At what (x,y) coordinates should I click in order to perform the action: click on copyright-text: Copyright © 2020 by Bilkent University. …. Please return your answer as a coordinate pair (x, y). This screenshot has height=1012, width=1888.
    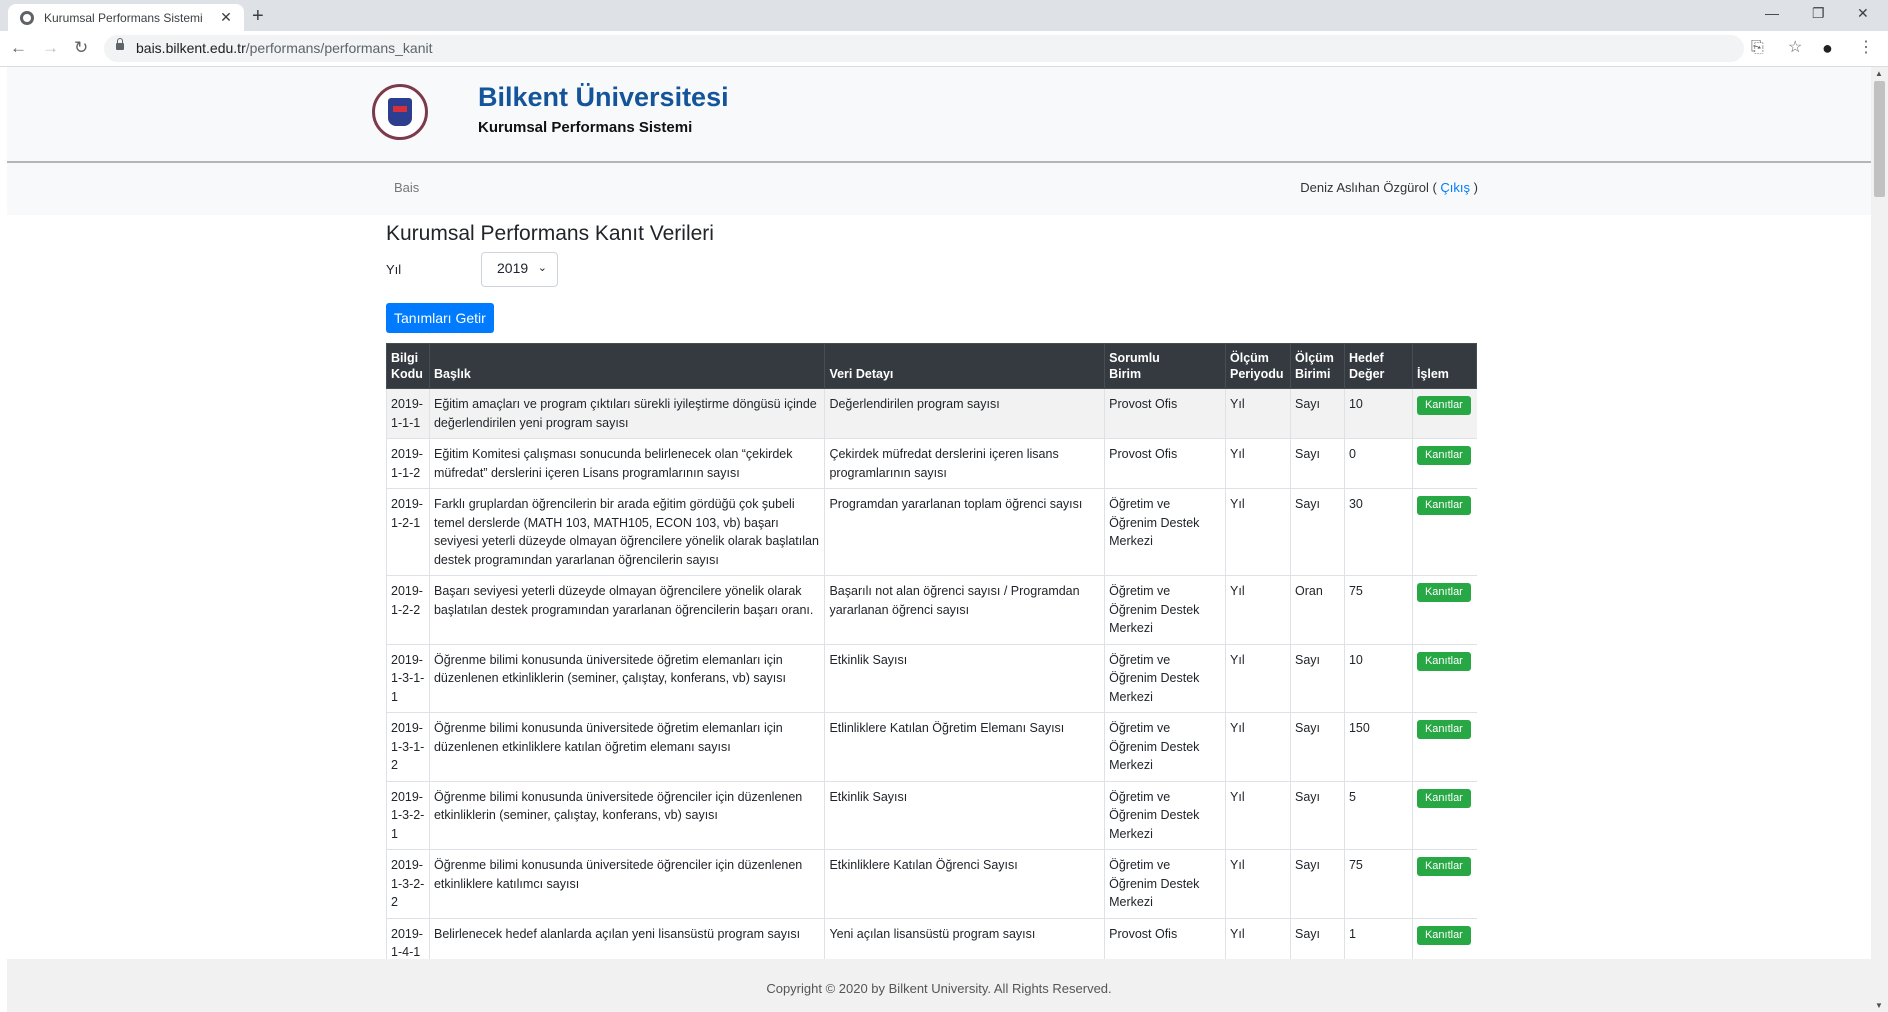
    Looking at the image, I should click on (939, 988).